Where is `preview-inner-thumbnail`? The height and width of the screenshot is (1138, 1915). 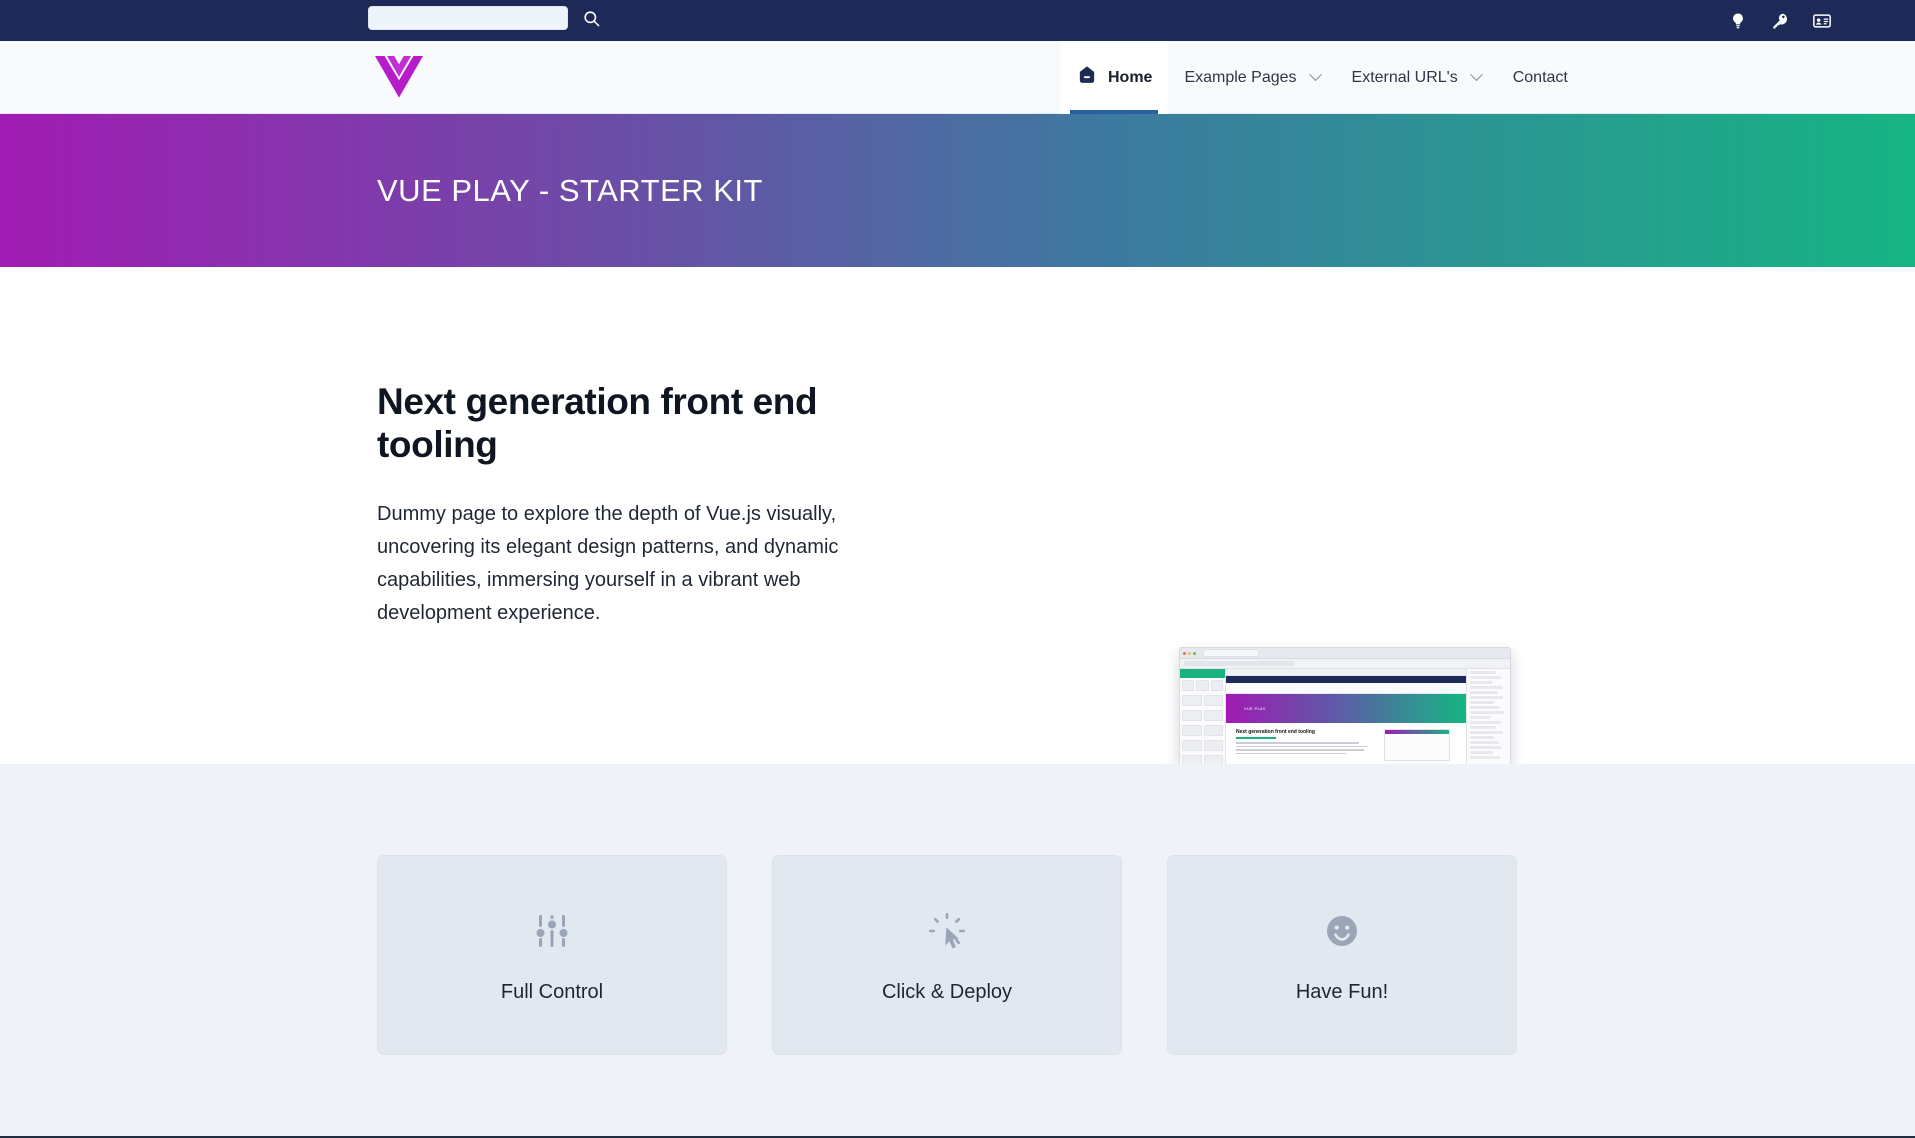 preview-inner-thumbnail is located at coordinates (1417, 745).